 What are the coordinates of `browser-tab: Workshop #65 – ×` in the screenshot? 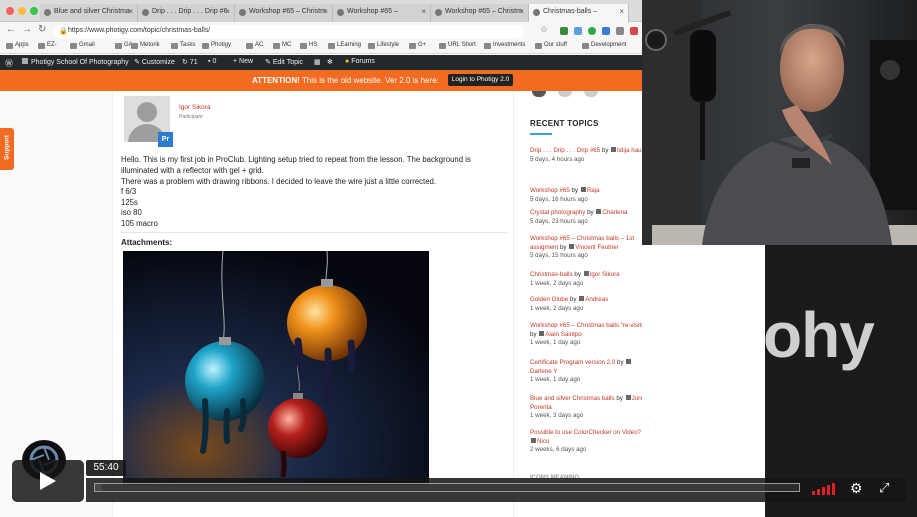 It's located at (382, 13).